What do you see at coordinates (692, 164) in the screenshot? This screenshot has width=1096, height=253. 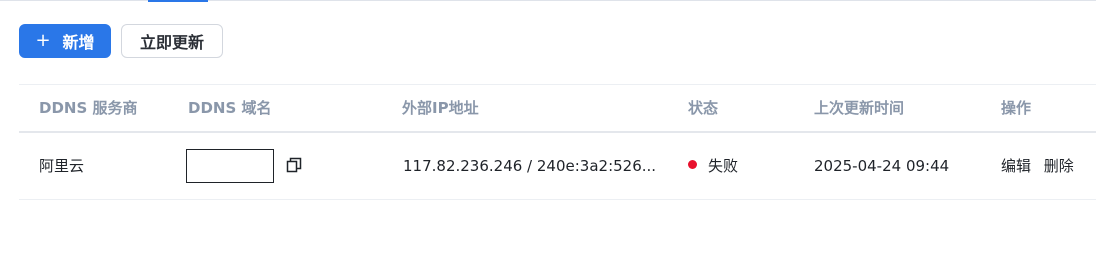 I see `status-fail-dot` at bounding box center [692, 164].